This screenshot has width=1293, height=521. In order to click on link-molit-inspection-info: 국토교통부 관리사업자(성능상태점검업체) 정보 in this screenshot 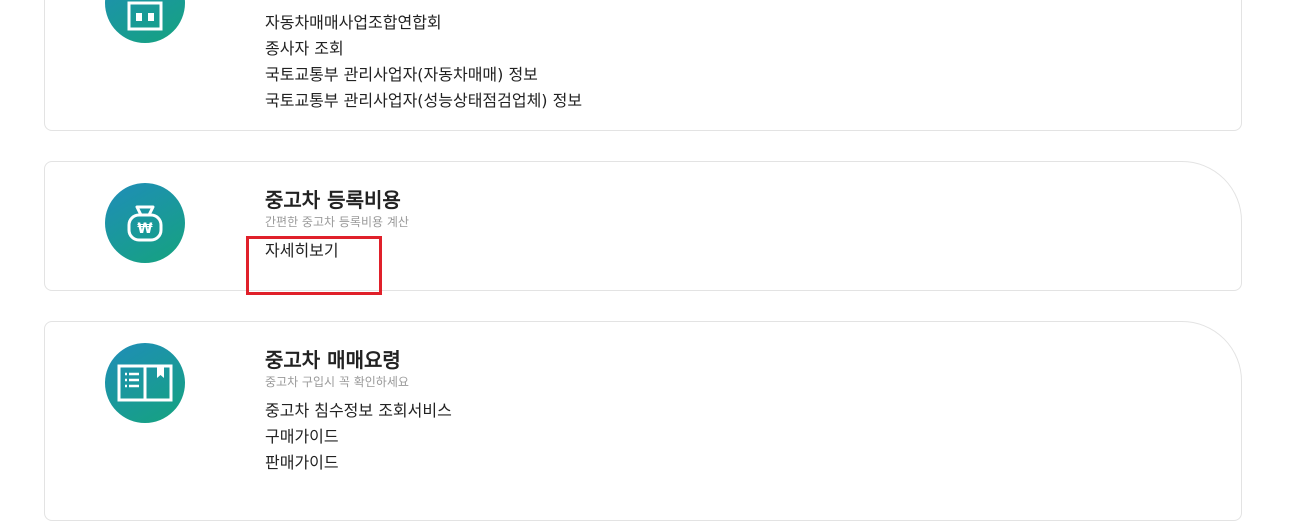, I will do `click(423, 101)`.